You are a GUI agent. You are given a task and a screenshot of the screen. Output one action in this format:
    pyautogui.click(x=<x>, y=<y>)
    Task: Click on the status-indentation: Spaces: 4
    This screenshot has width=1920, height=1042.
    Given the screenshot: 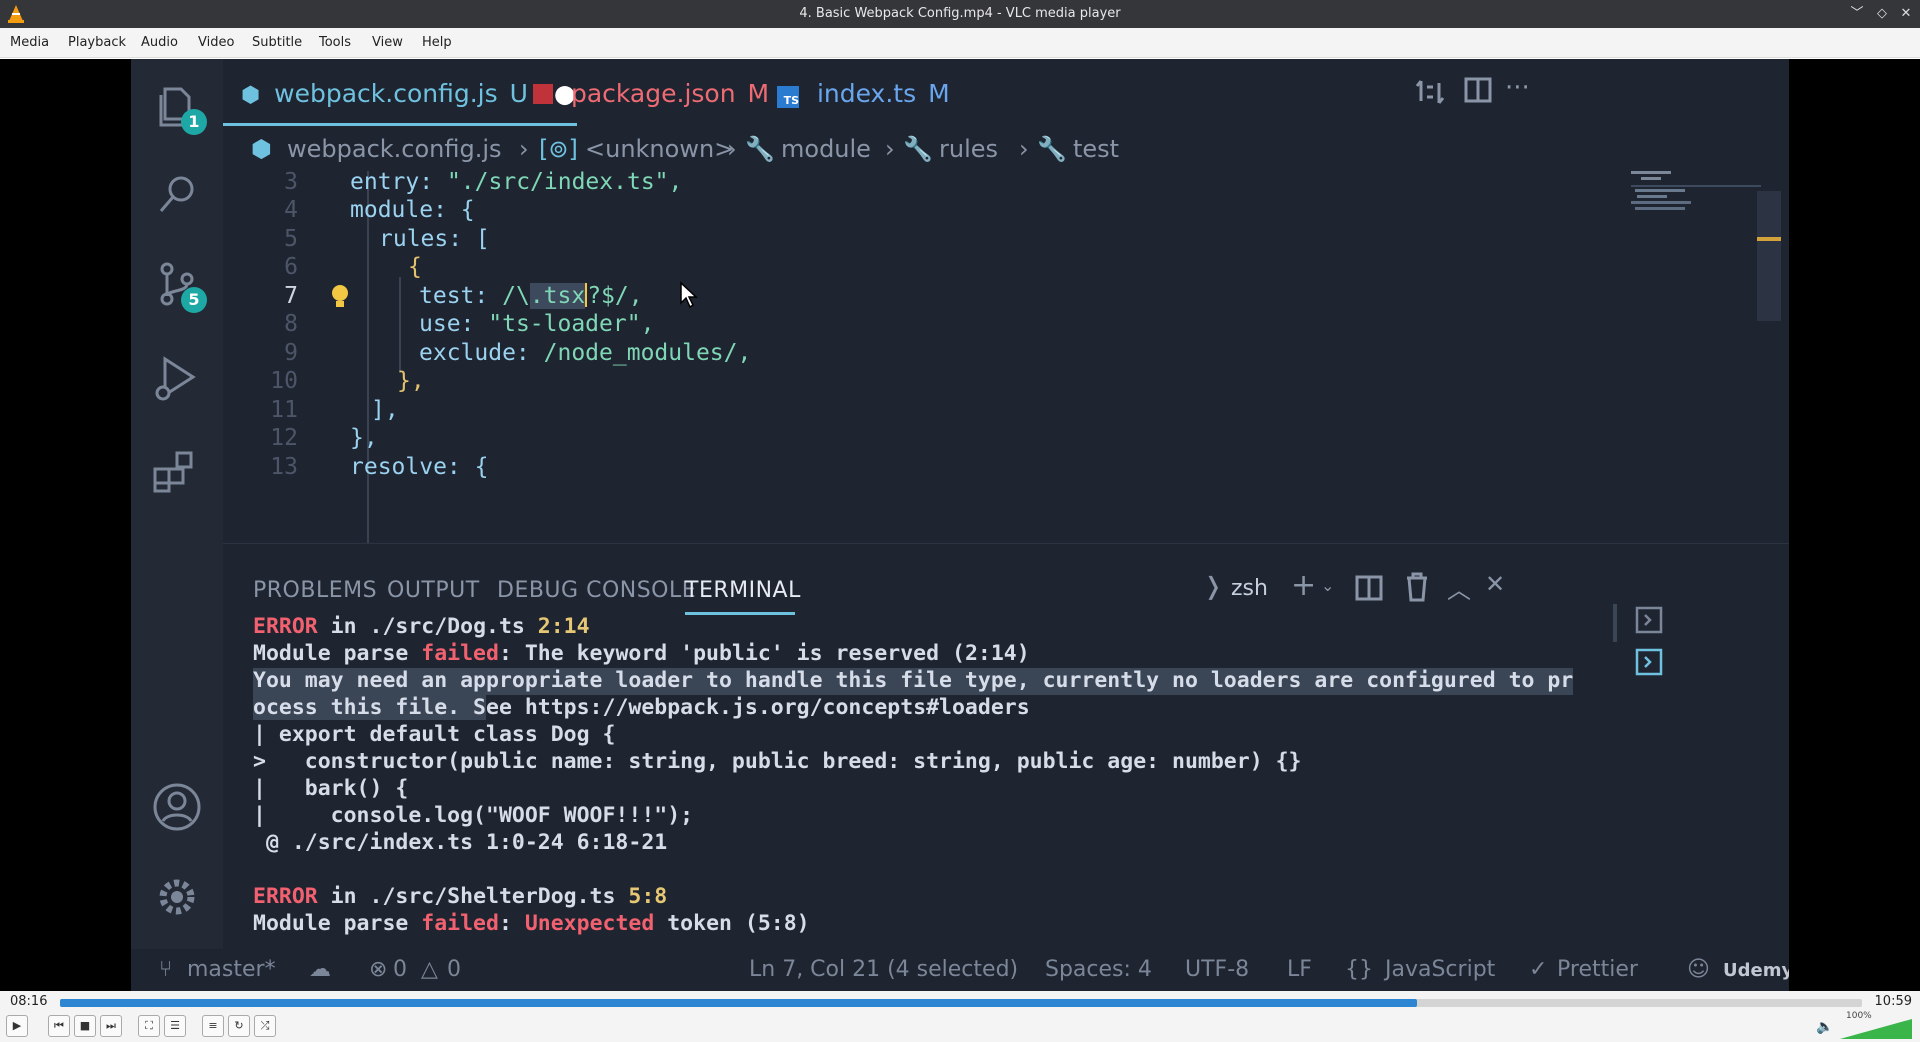 What is the action you would take?
    pyautogui.click(x=1098, y=969)
    